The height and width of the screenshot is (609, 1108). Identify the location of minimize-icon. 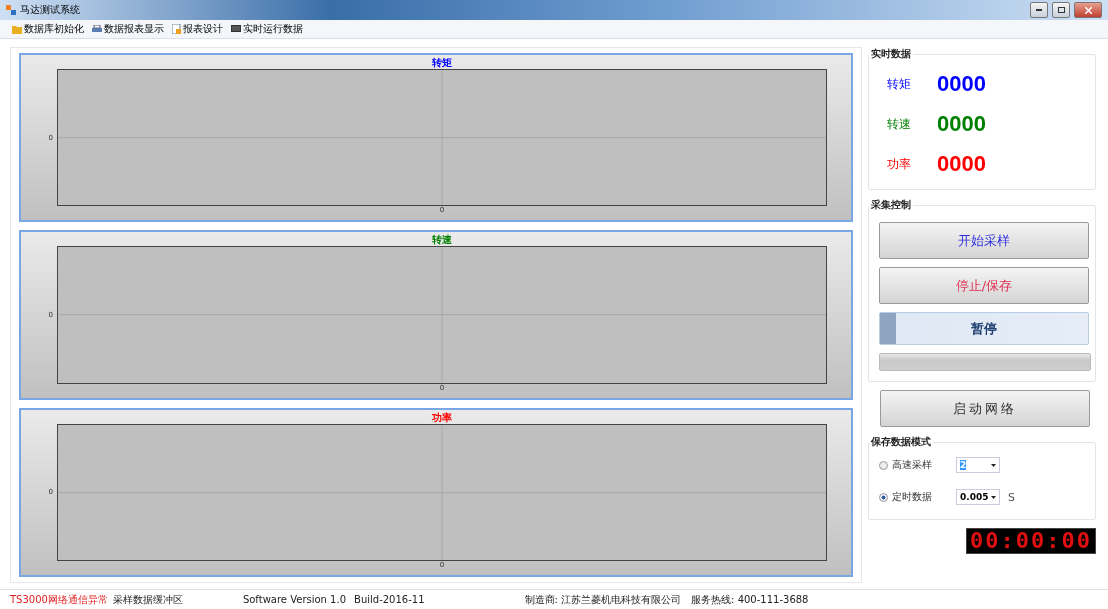
(1039, 10).